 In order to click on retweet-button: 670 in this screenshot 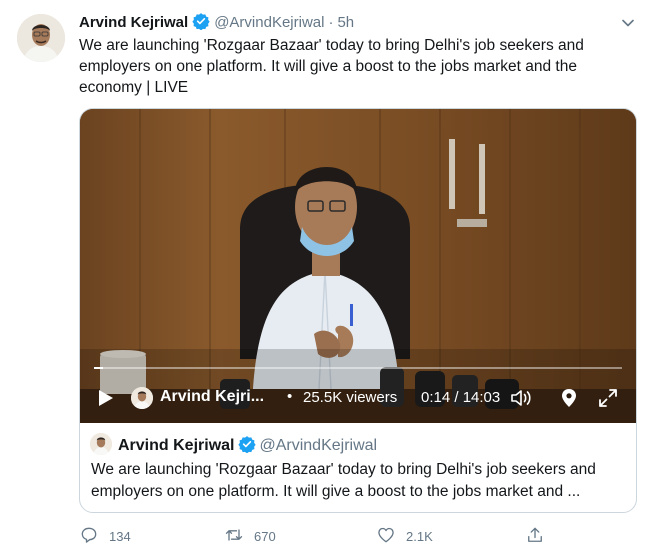, I will do `click(250, 536)`.